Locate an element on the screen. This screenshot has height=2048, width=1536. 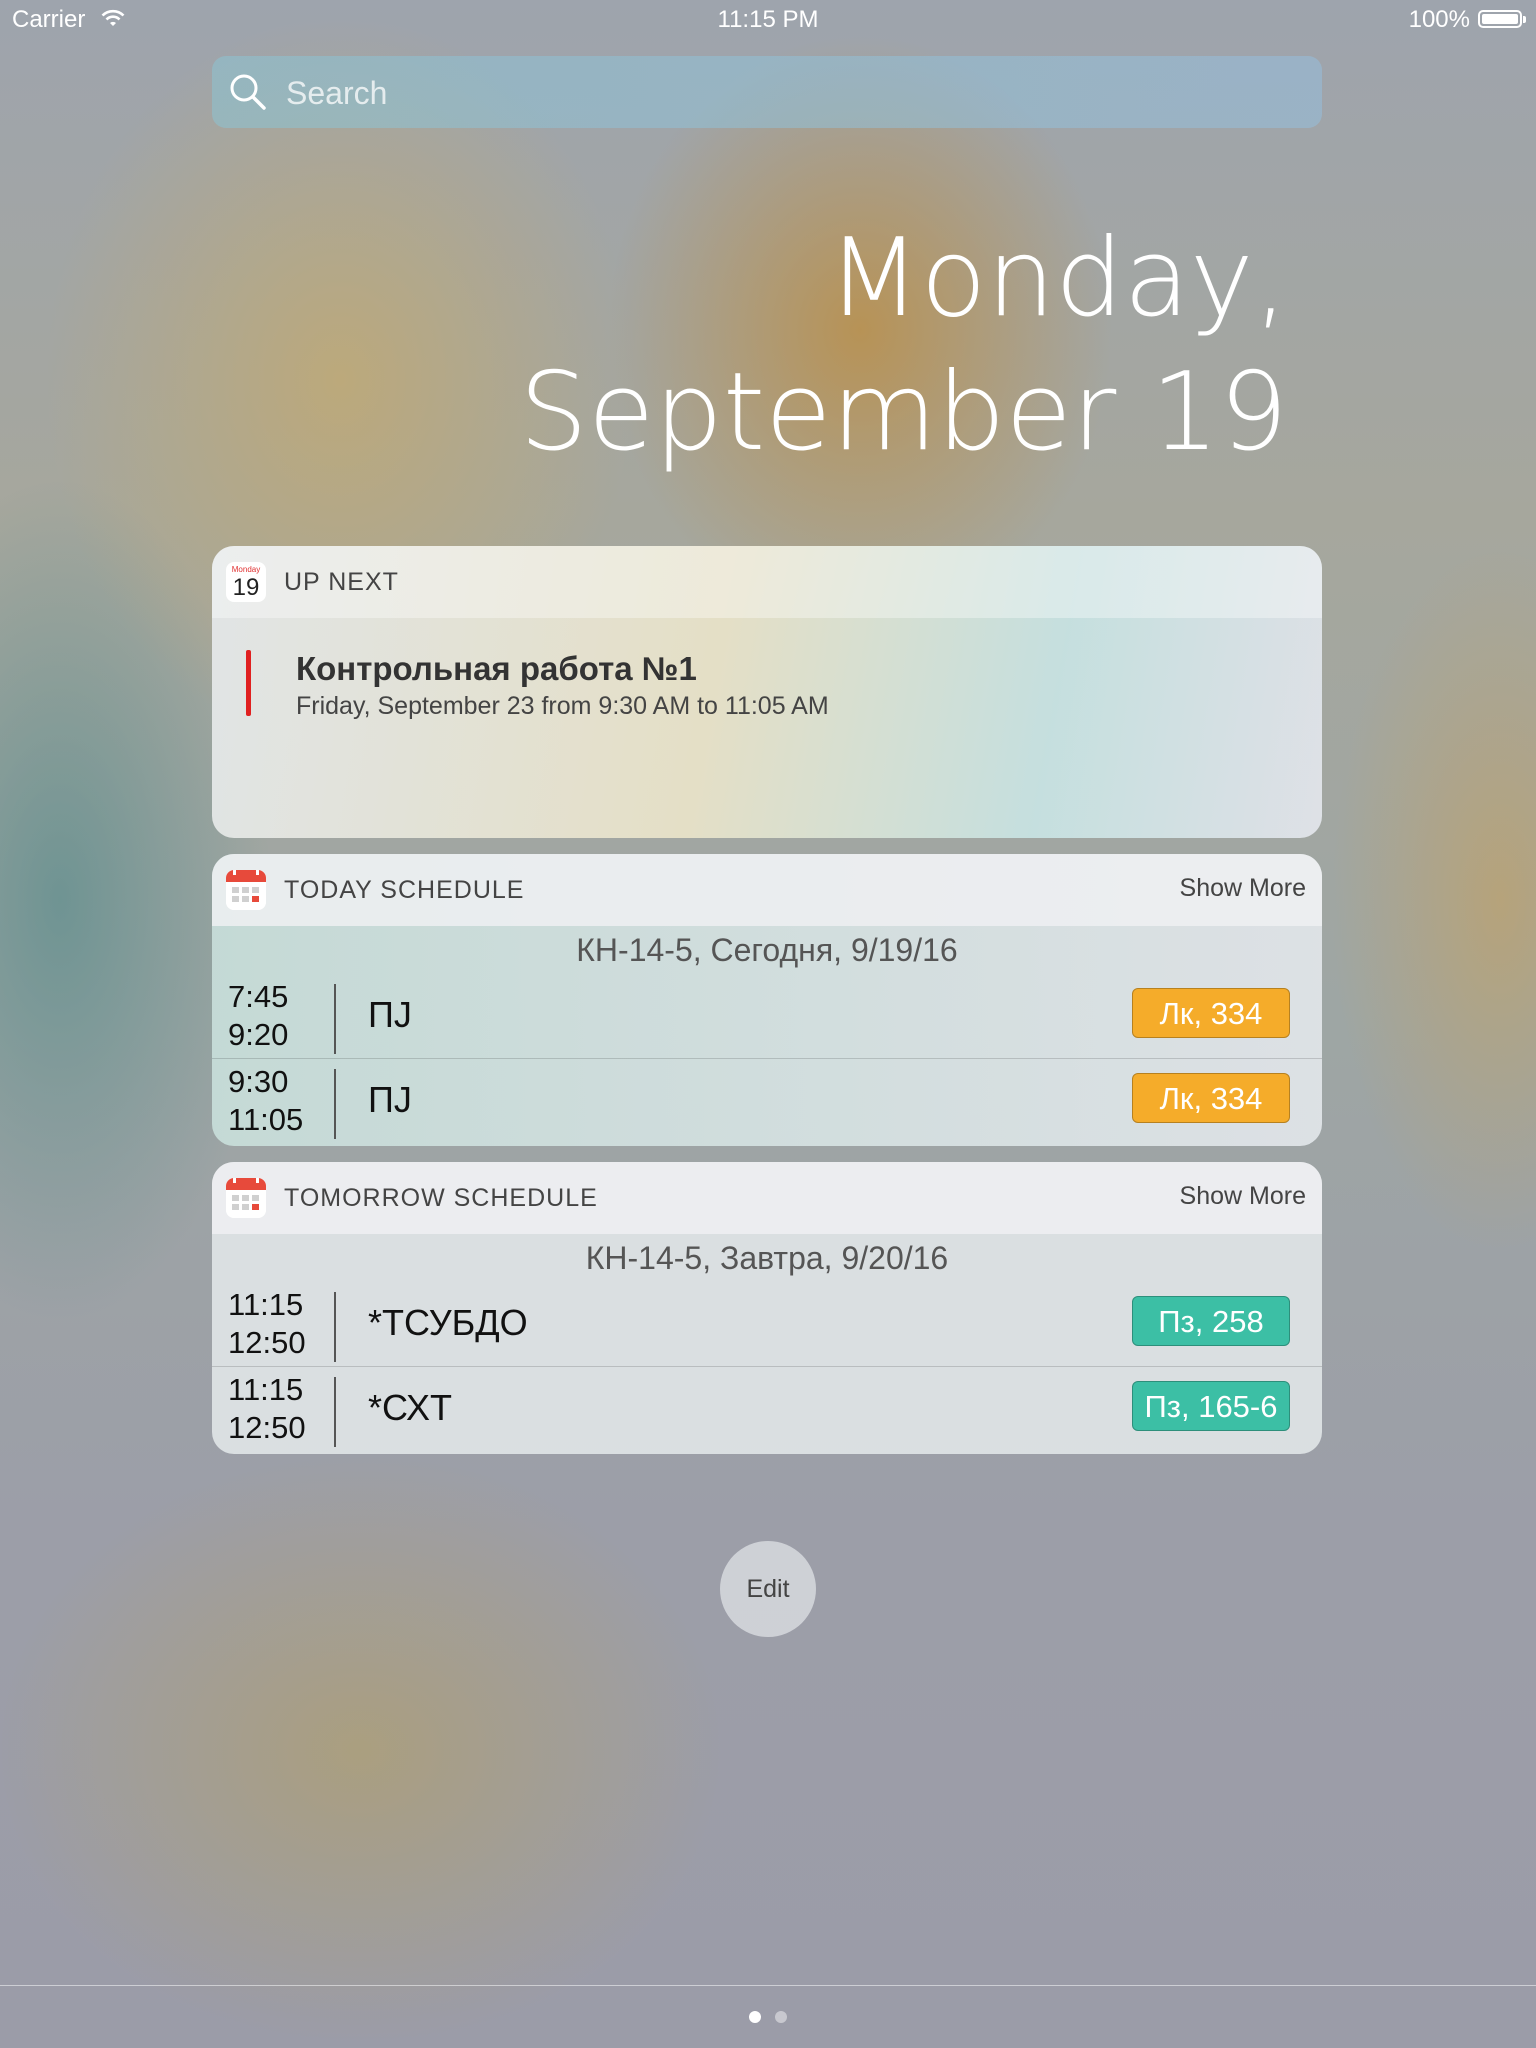
schedule-row: 11:15 12:50 *СХТ Пз, 165-6 is located at coordinates (767, 1408).